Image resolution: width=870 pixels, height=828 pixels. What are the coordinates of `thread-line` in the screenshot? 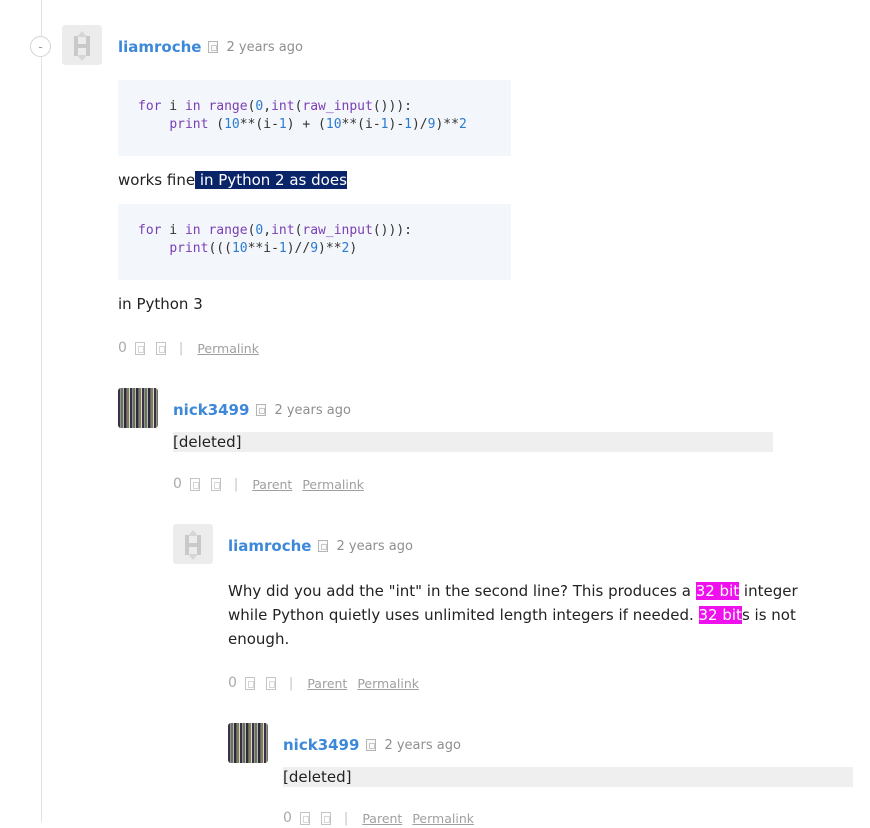 It's located at (41, 411).